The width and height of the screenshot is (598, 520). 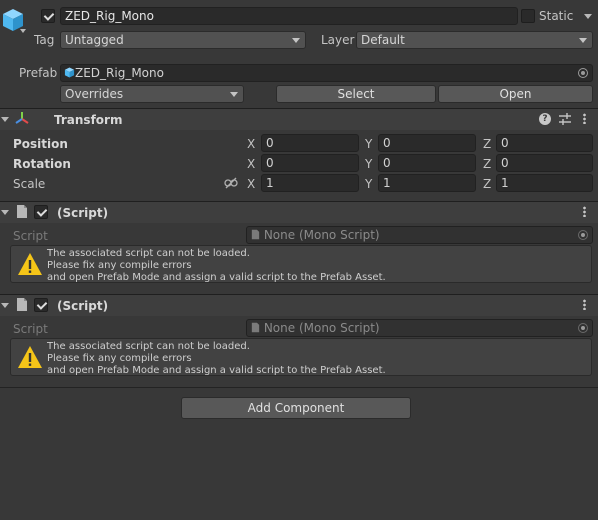 I want to click on static-toggle, so click(x=528, y=16).